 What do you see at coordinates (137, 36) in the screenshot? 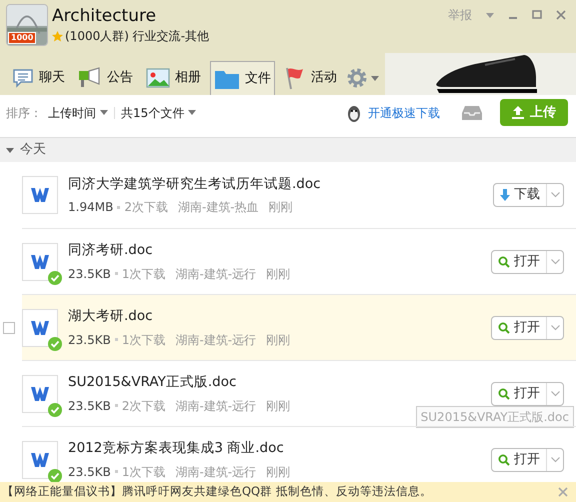
I see `group-info: (1000人群) 行业交流-其他` at bounding box center [137, 36].